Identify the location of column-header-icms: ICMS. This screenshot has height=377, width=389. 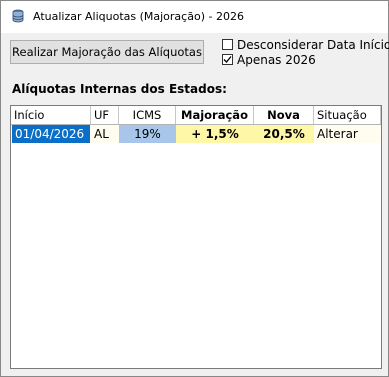
(147, 115).